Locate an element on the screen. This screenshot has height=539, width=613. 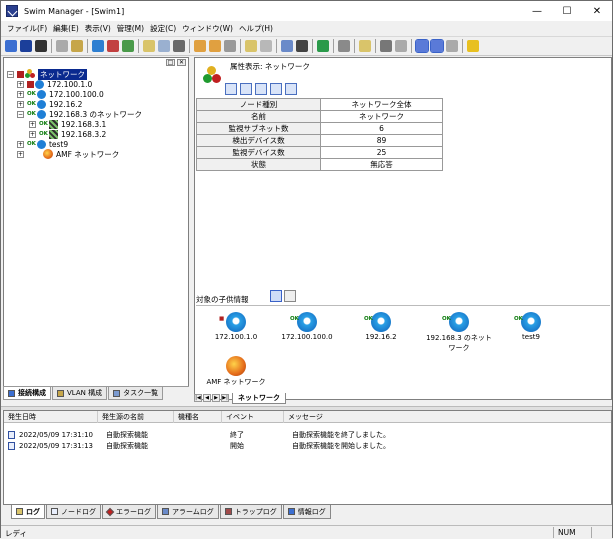
property-key: 監視デバイス数 is located at coordinates (258, 152).